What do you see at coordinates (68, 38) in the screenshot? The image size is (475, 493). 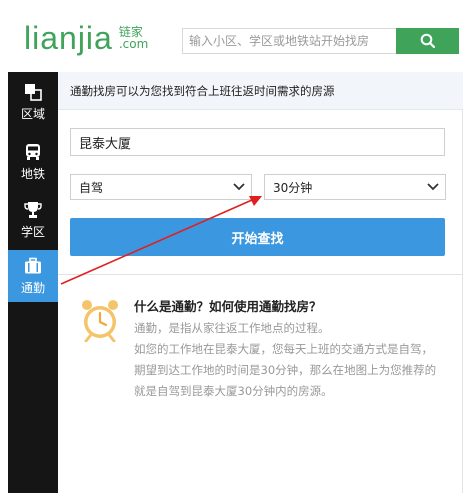 I see `logo-wordmark: lianjia` at bounding box center [68, 38].